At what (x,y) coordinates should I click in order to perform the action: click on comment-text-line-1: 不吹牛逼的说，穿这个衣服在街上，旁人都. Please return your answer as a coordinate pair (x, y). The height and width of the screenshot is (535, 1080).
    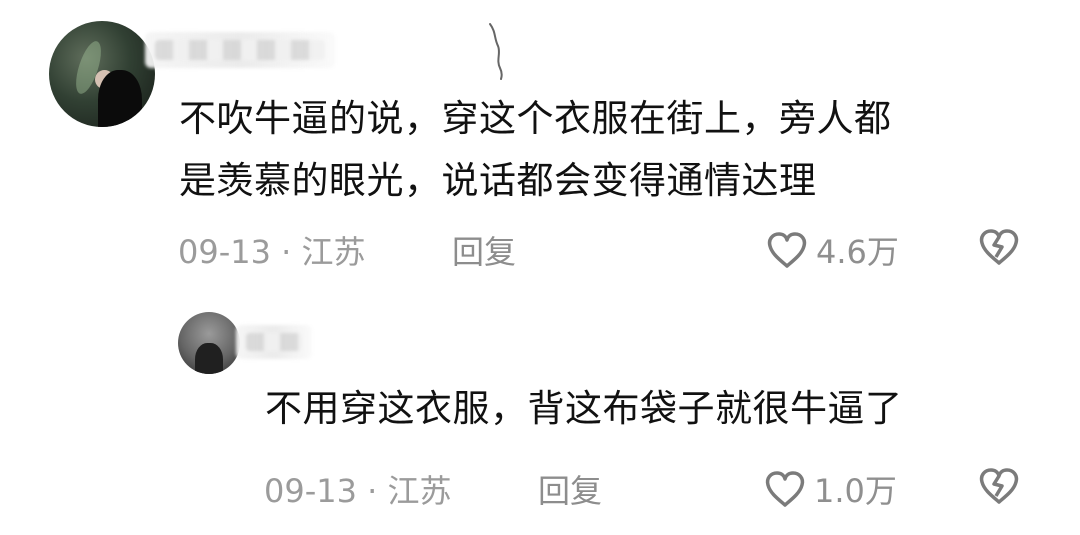
    Looking at the image, I should click on (535, 118).